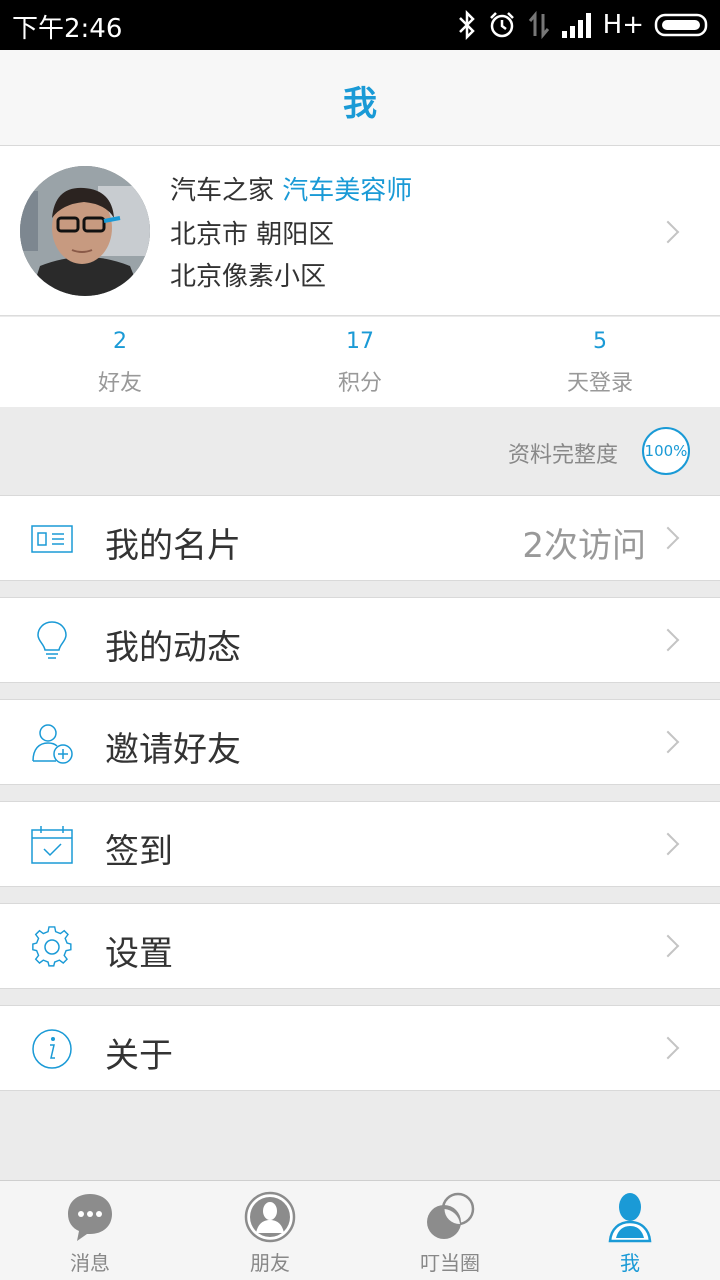  I want to click on nav-bar: 我, so click(360, 98).